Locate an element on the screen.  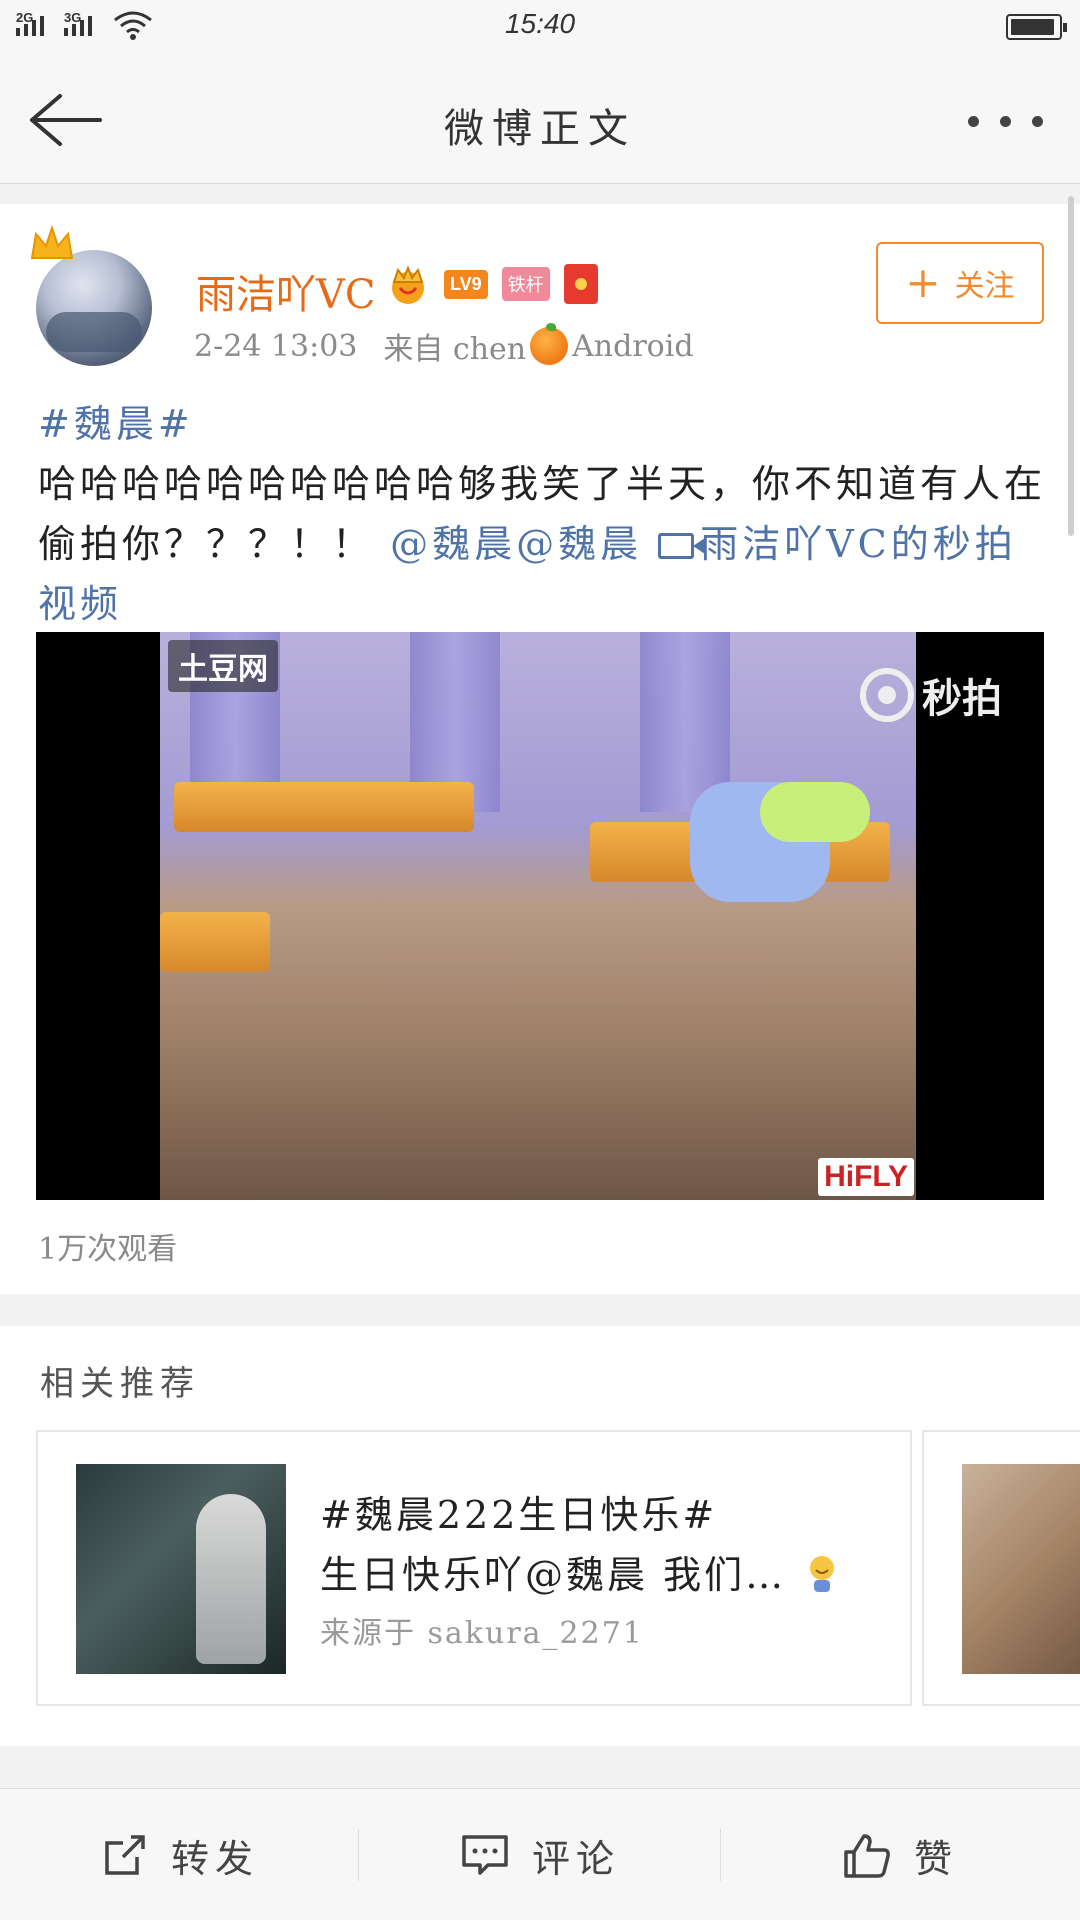
level-badge: LV9 is located at coordinates (466, 284).